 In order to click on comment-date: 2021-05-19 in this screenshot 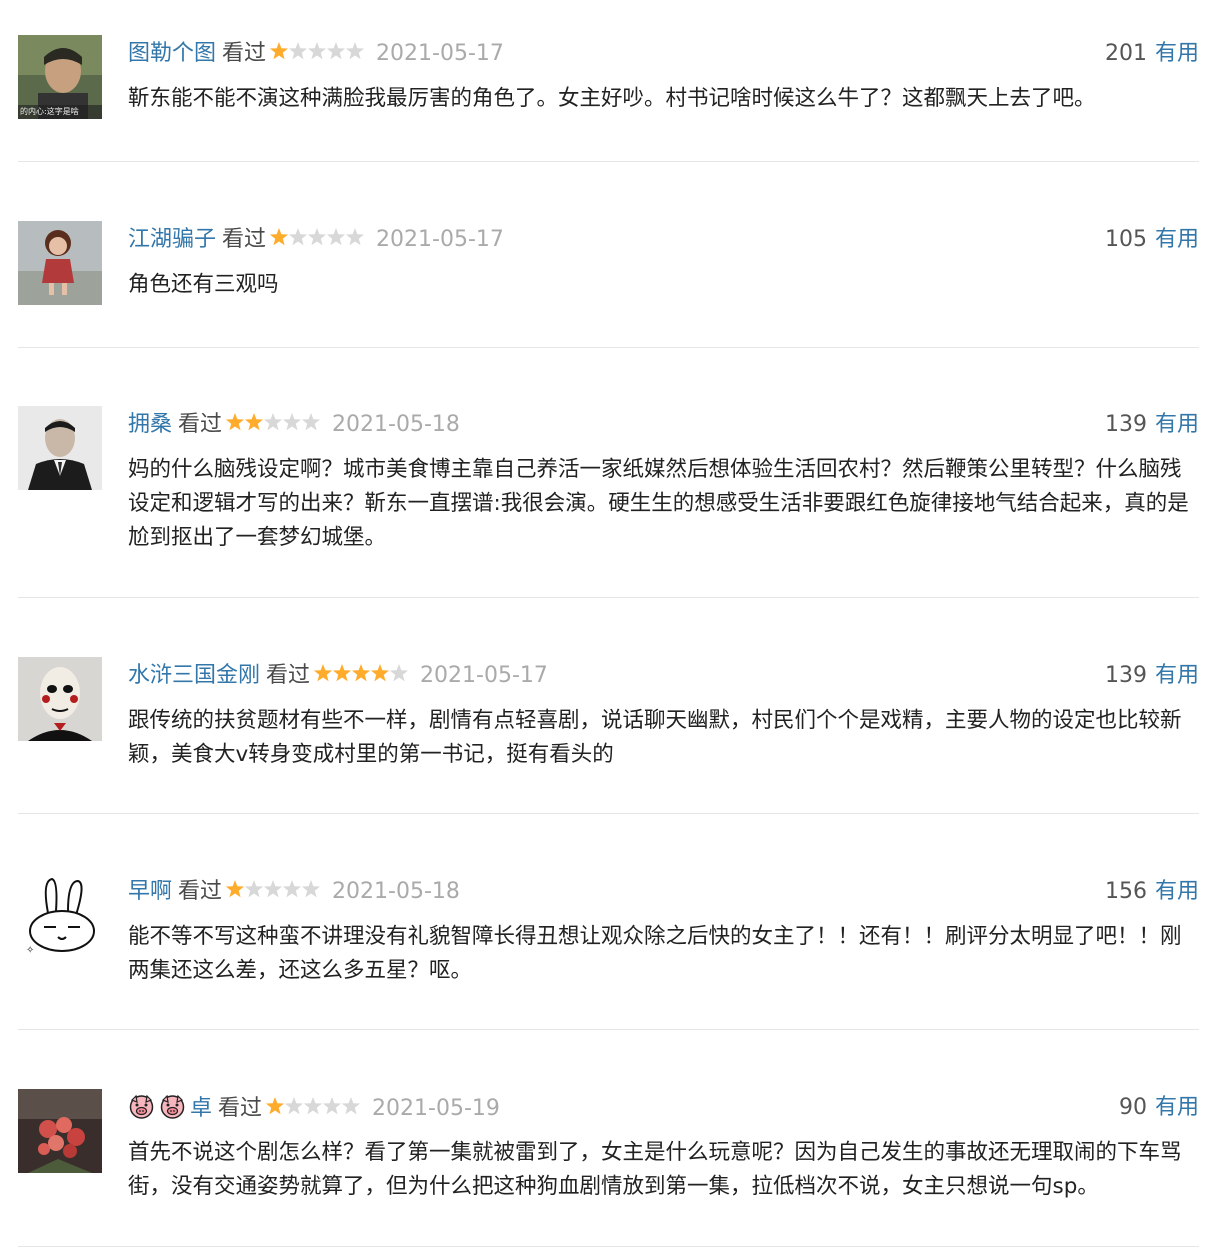, I will do `click(436, 1108)`.